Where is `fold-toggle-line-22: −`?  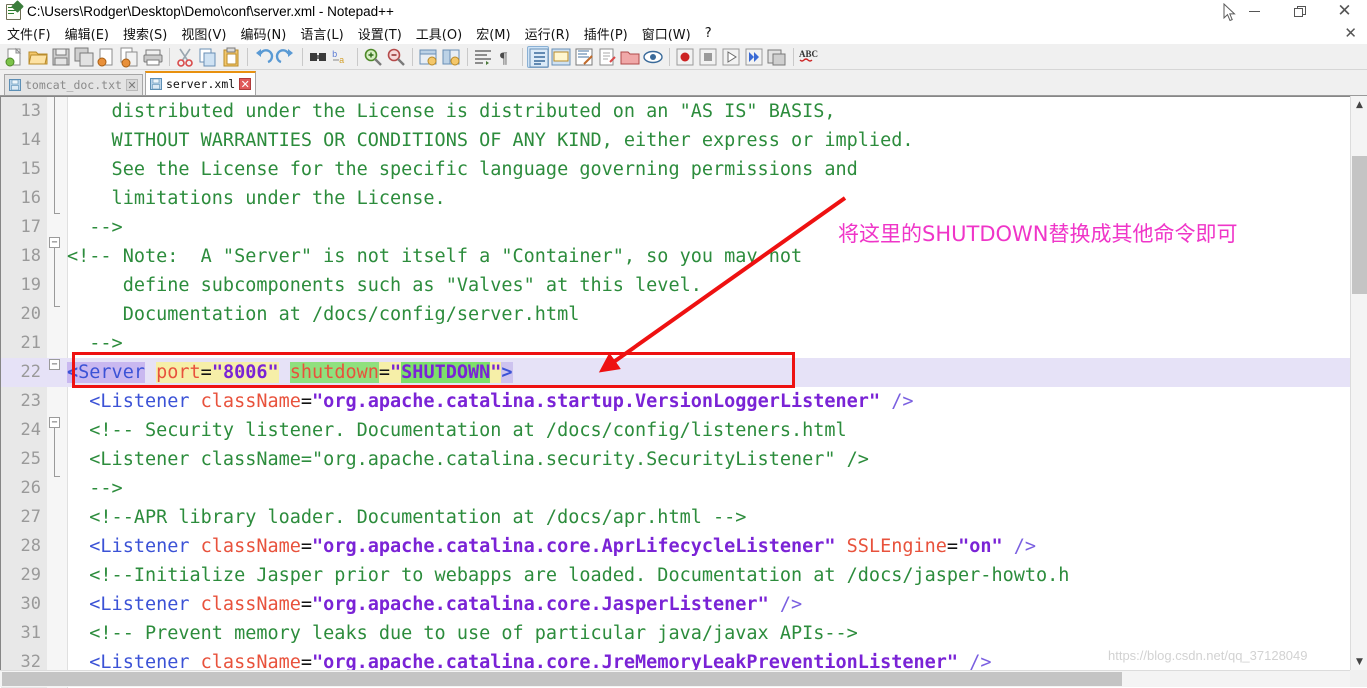 fold-toggle-line-22: − is located at coordinates (54, 364).